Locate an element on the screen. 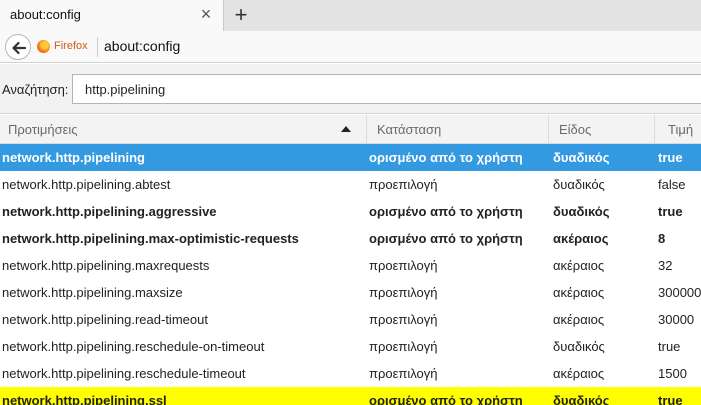 Image resolution: width=701 pixels, height=405 pixels. identity-label: Firefox is located at coordinates (71, 46).